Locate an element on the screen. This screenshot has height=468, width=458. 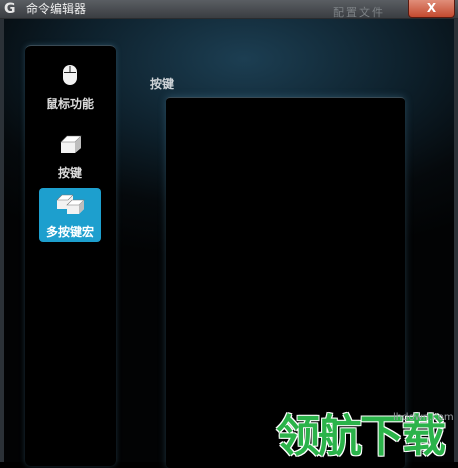
nav-item-multi-key-macro: 多按键宏 is located at coordinates (70, 215).